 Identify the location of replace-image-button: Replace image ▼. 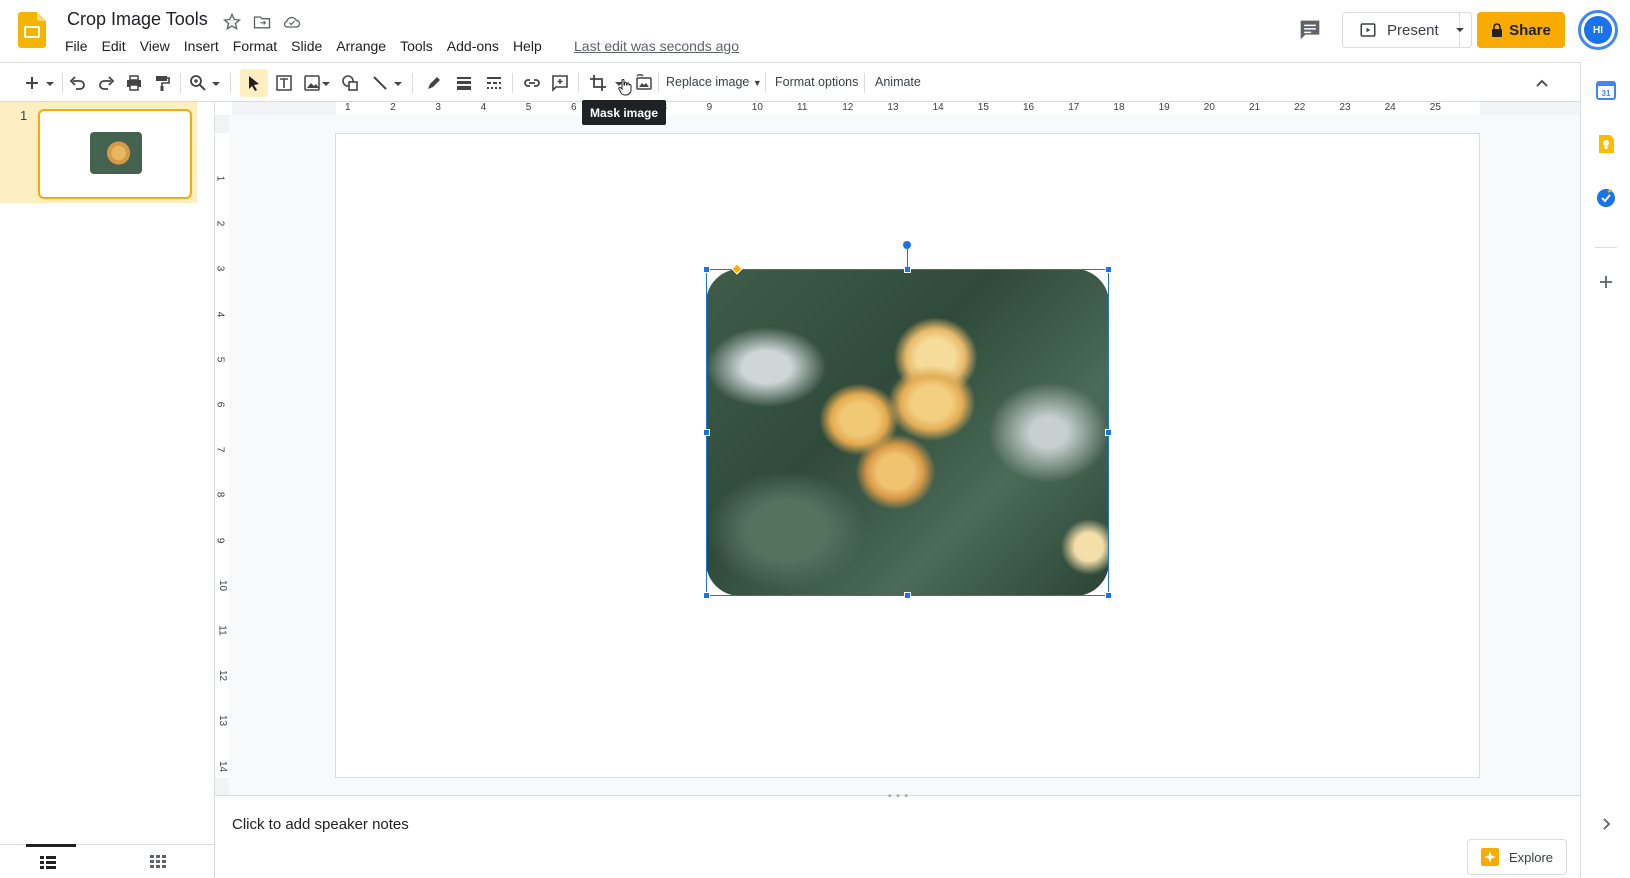
(714, 82).